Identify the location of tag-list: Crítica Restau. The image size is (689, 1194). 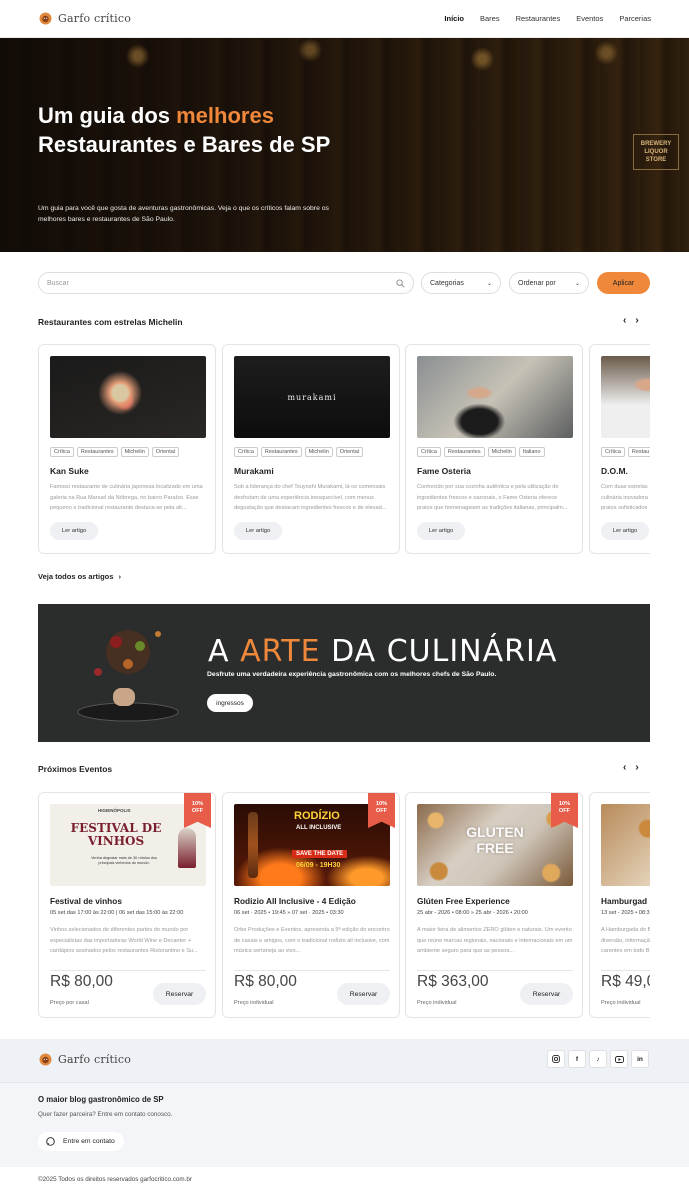
(625, 452).